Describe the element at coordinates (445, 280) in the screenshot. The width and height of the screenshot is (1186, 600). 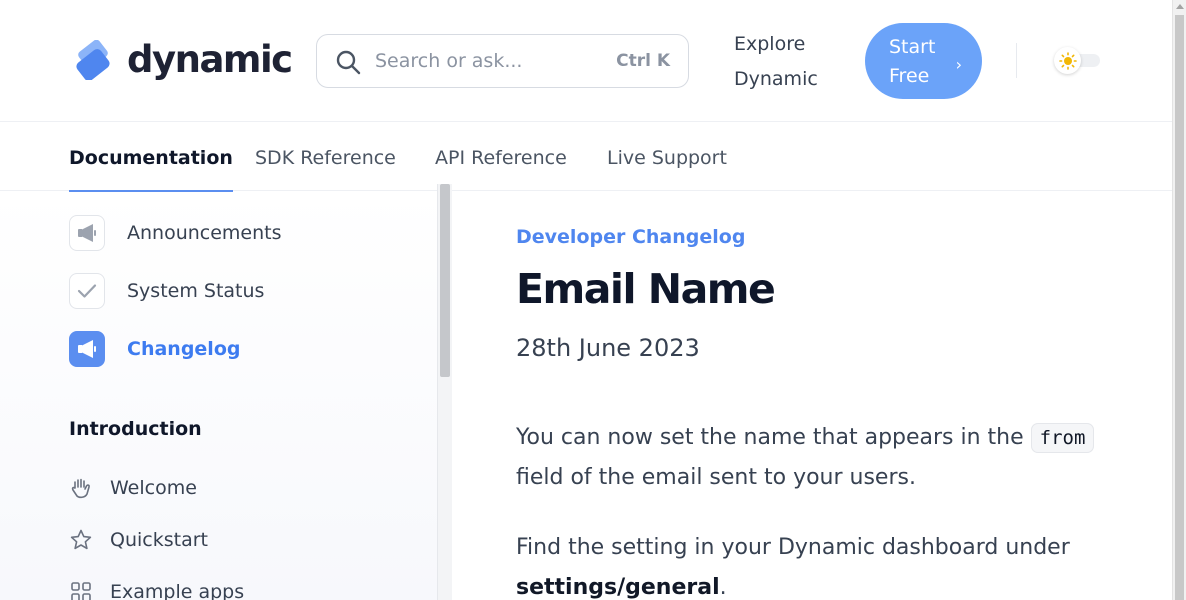
I see `sidebar-scrollbar-thumb` at that location.